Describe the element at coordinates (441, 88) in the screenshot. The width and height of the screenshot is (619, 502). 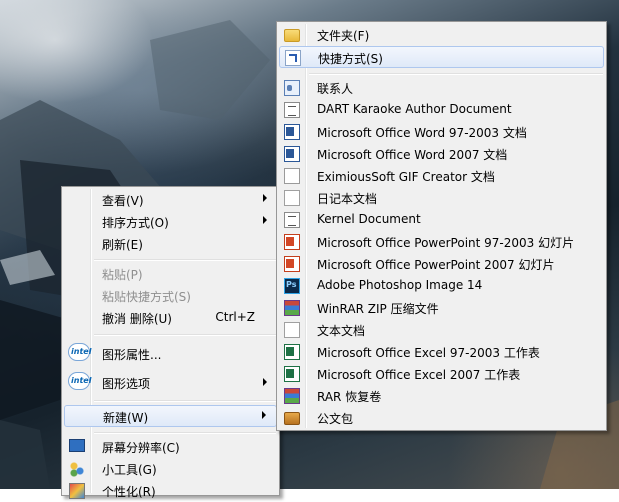
I see `new-item-contact: 联系人` at that location.